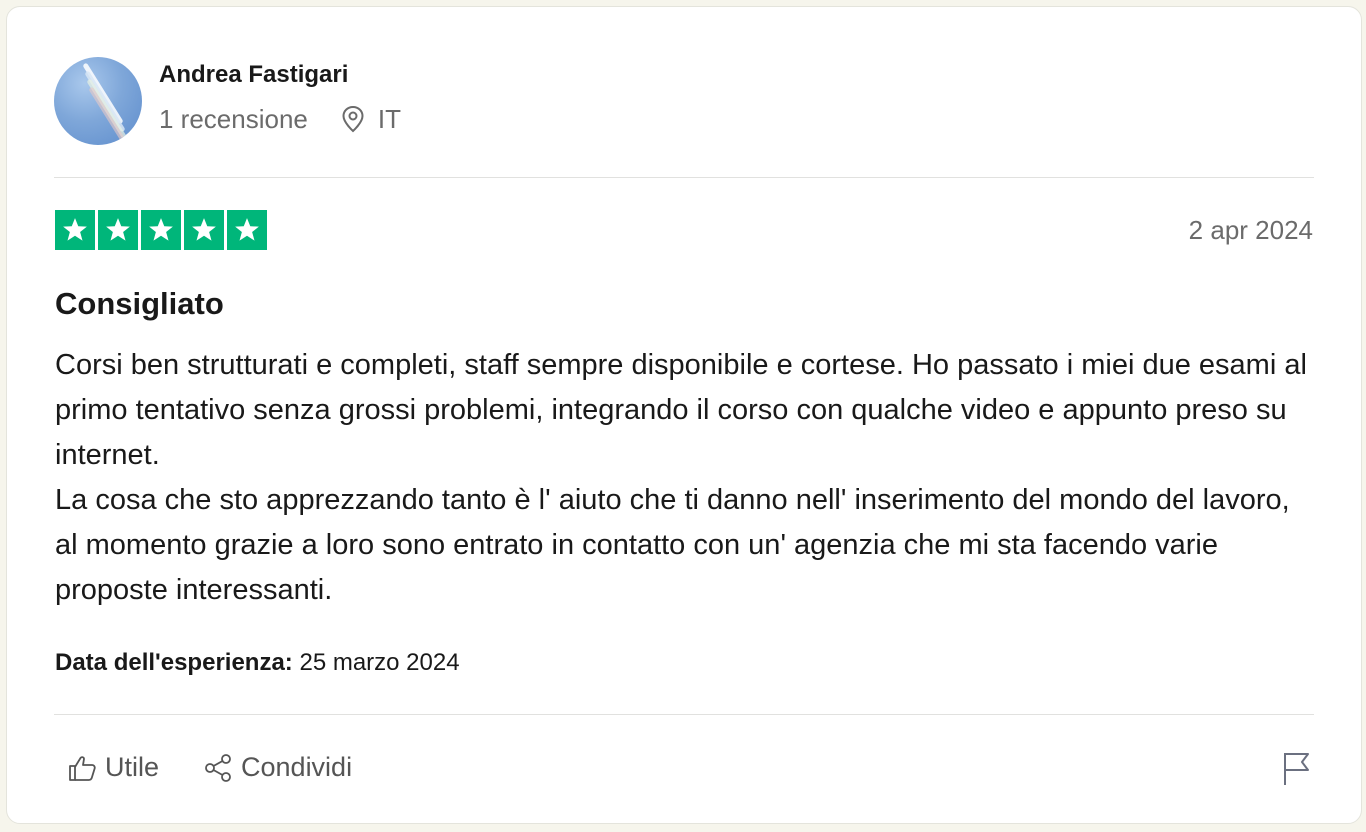 The width and height of the screenshot is (1366, 832). Describe the element at coordinates (684, 714) in the screenshot. I see `footer-divider` at that location.